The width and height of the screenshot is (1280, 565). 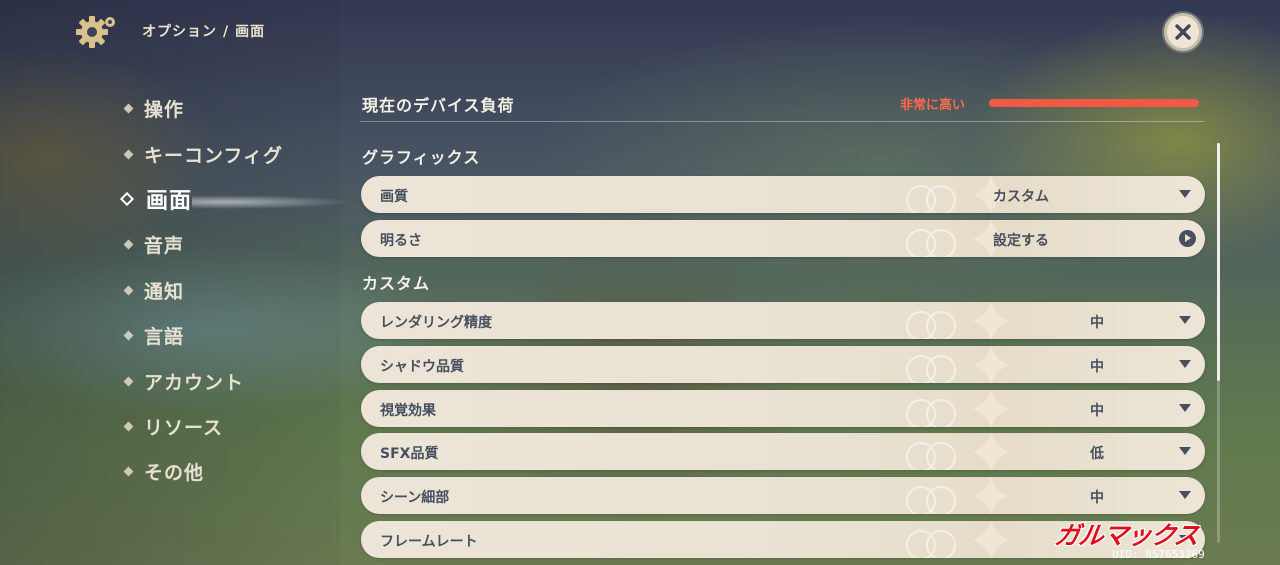 What do you see at coordinates (1021, 197) in the screenshot?
I see `setting-value: カスタム` at bounding box center [1021, 197].